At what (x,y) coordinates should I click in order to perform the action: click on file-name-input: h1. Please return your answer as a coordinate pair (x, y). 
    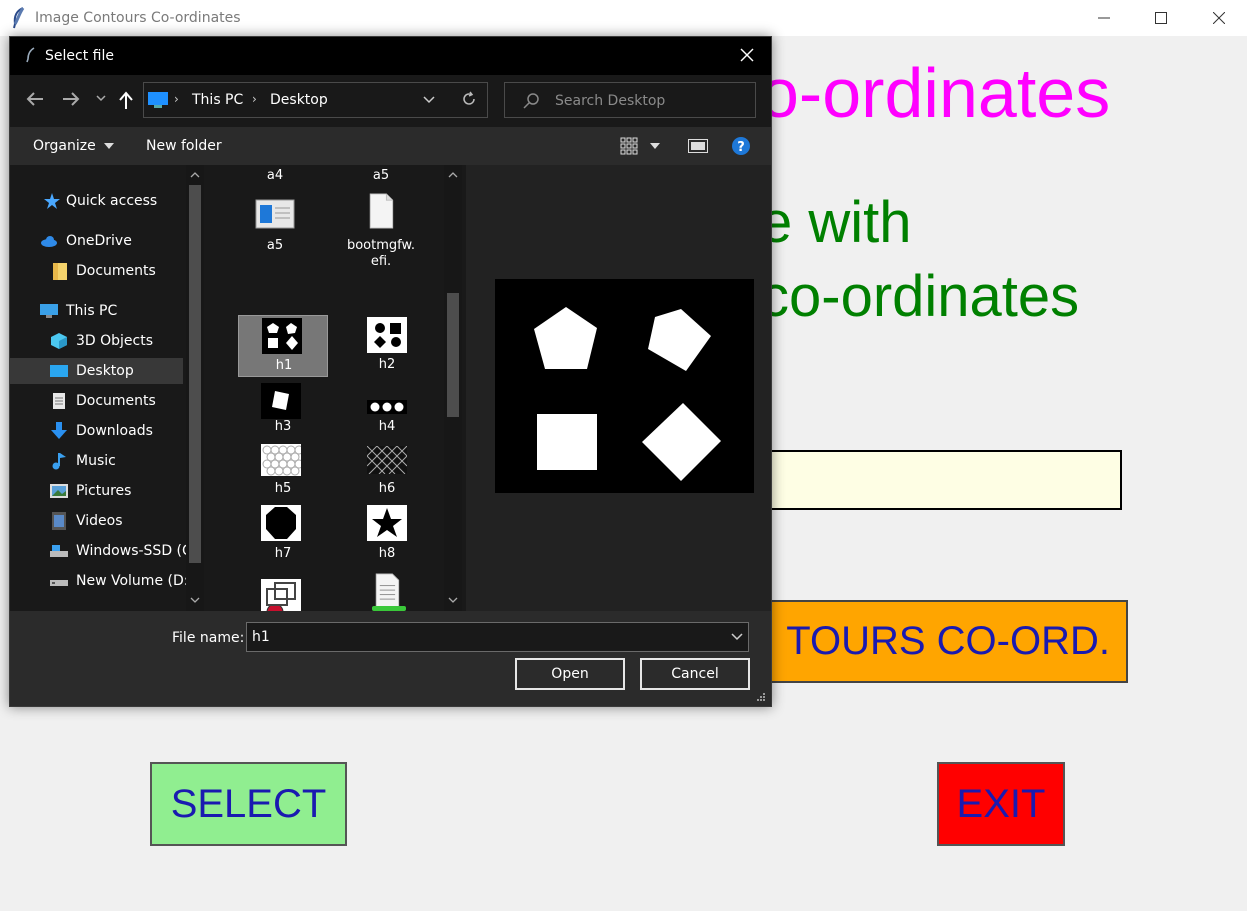
    Looking at the image, I should click on (497, 637).